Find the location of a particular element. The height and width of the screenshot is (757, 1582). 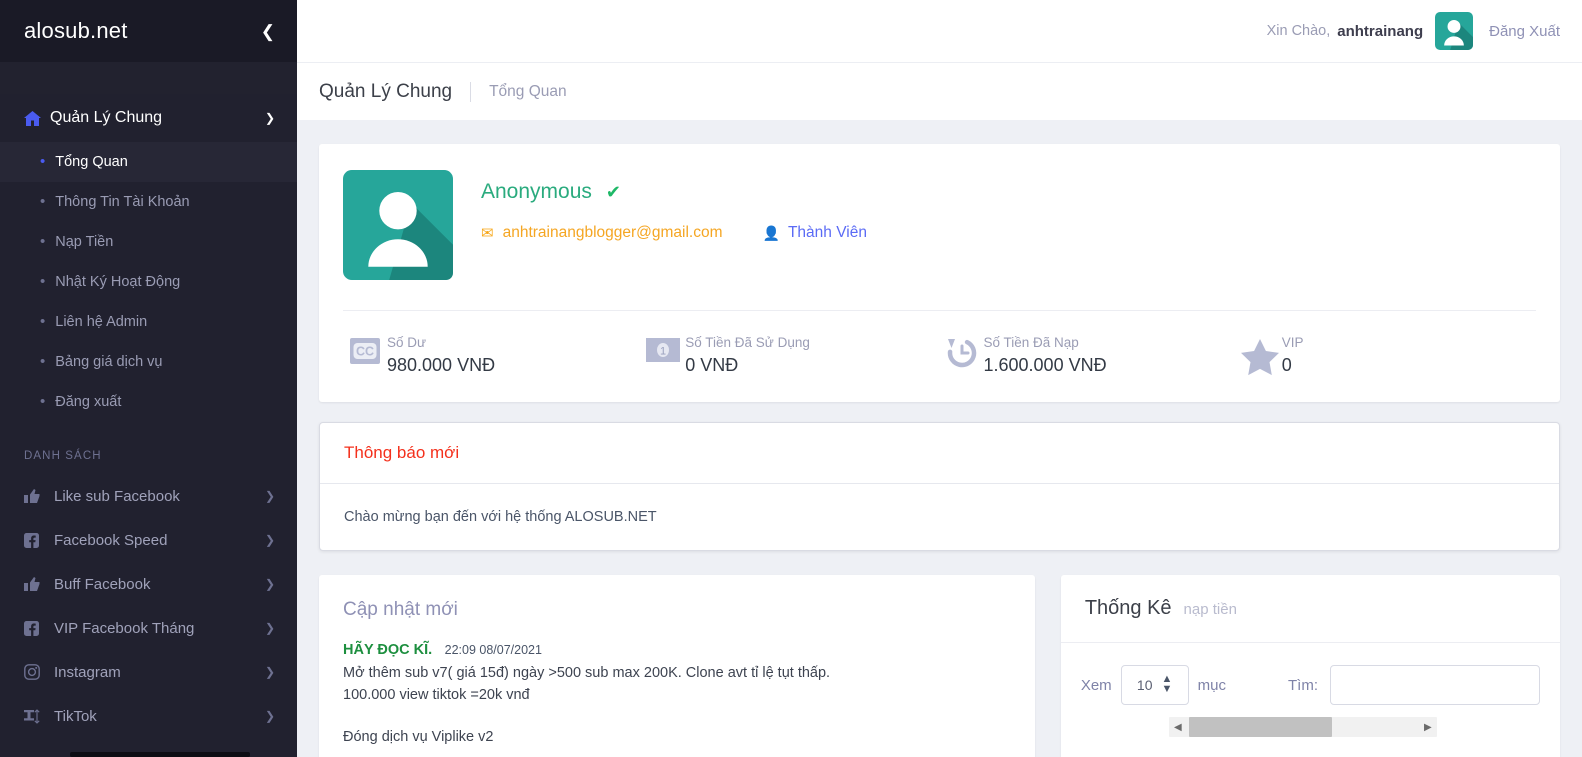

statistics-body: Xem 10 ▲ ▼ mục Tìm: ◀ ▶ is located at coordinates (1310, 689).